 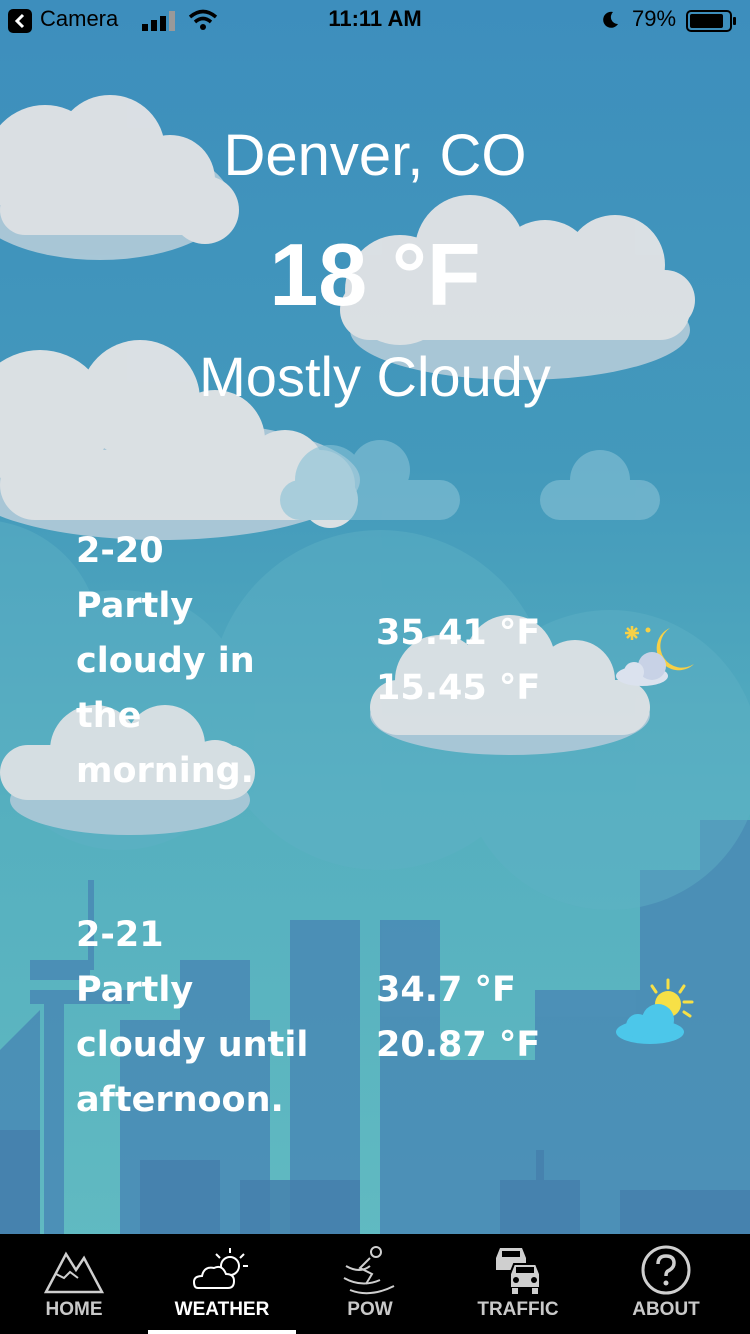 I want to click on bottom-tab-bar: HOME WEATHER POW TRAFFIC ABOUT, so click(x=375, y=1284).